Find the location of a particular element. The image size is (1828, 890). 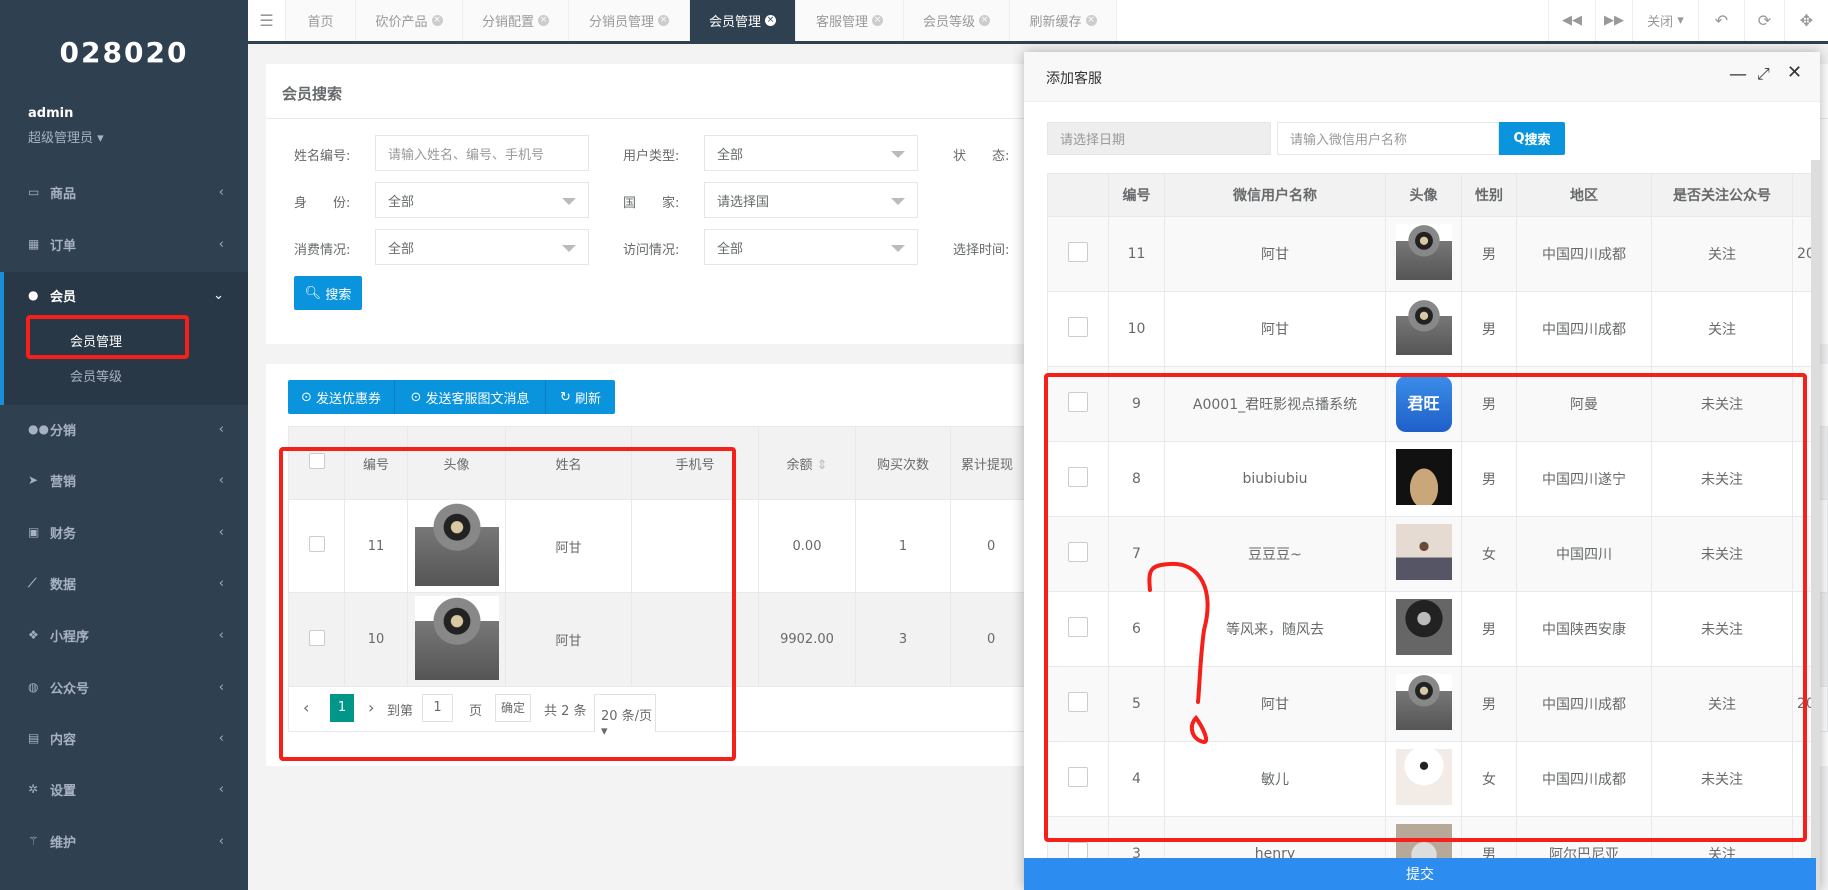

col-balance: 余额 ⇕ is located at coordinates (807, 463).